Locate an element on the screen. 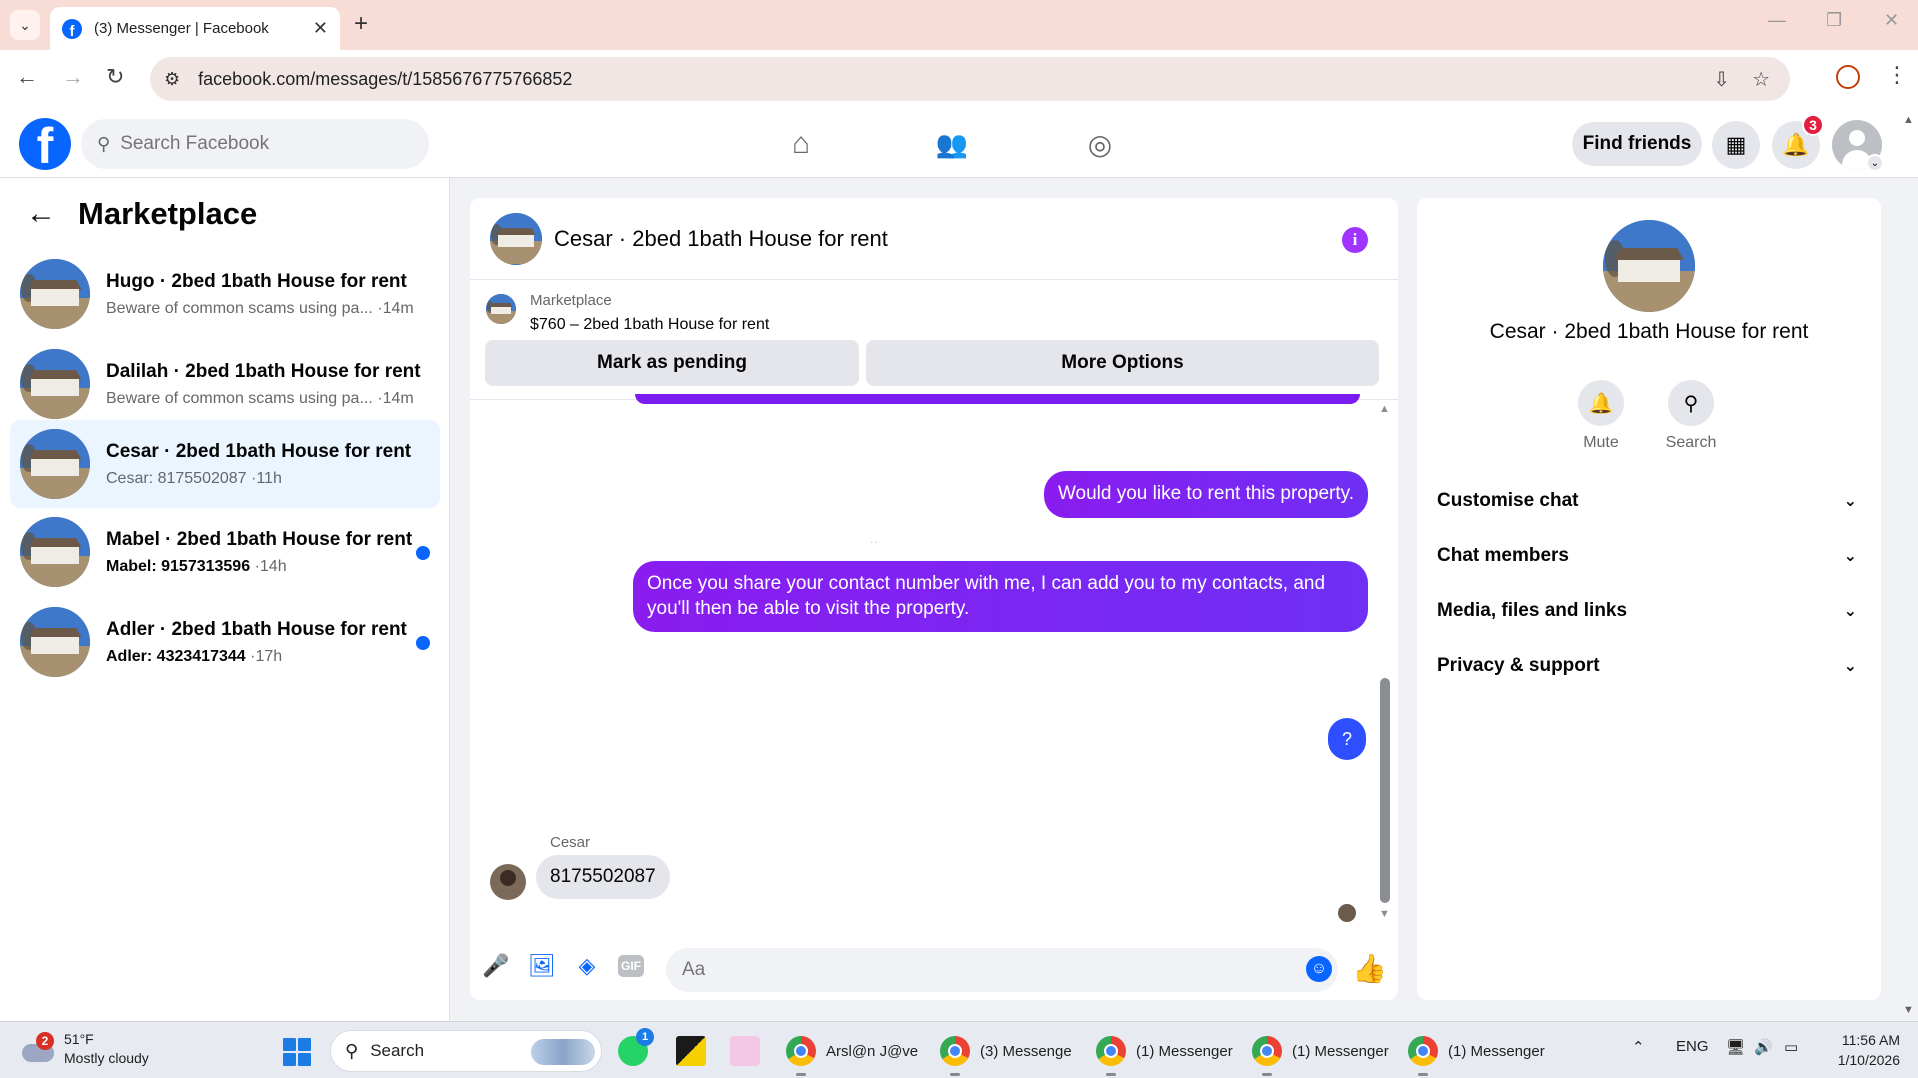 The image size is (1918, 1078). browser-tab: f (3) Messenger | Facebook ✕ is located at coordinates (195, 28).